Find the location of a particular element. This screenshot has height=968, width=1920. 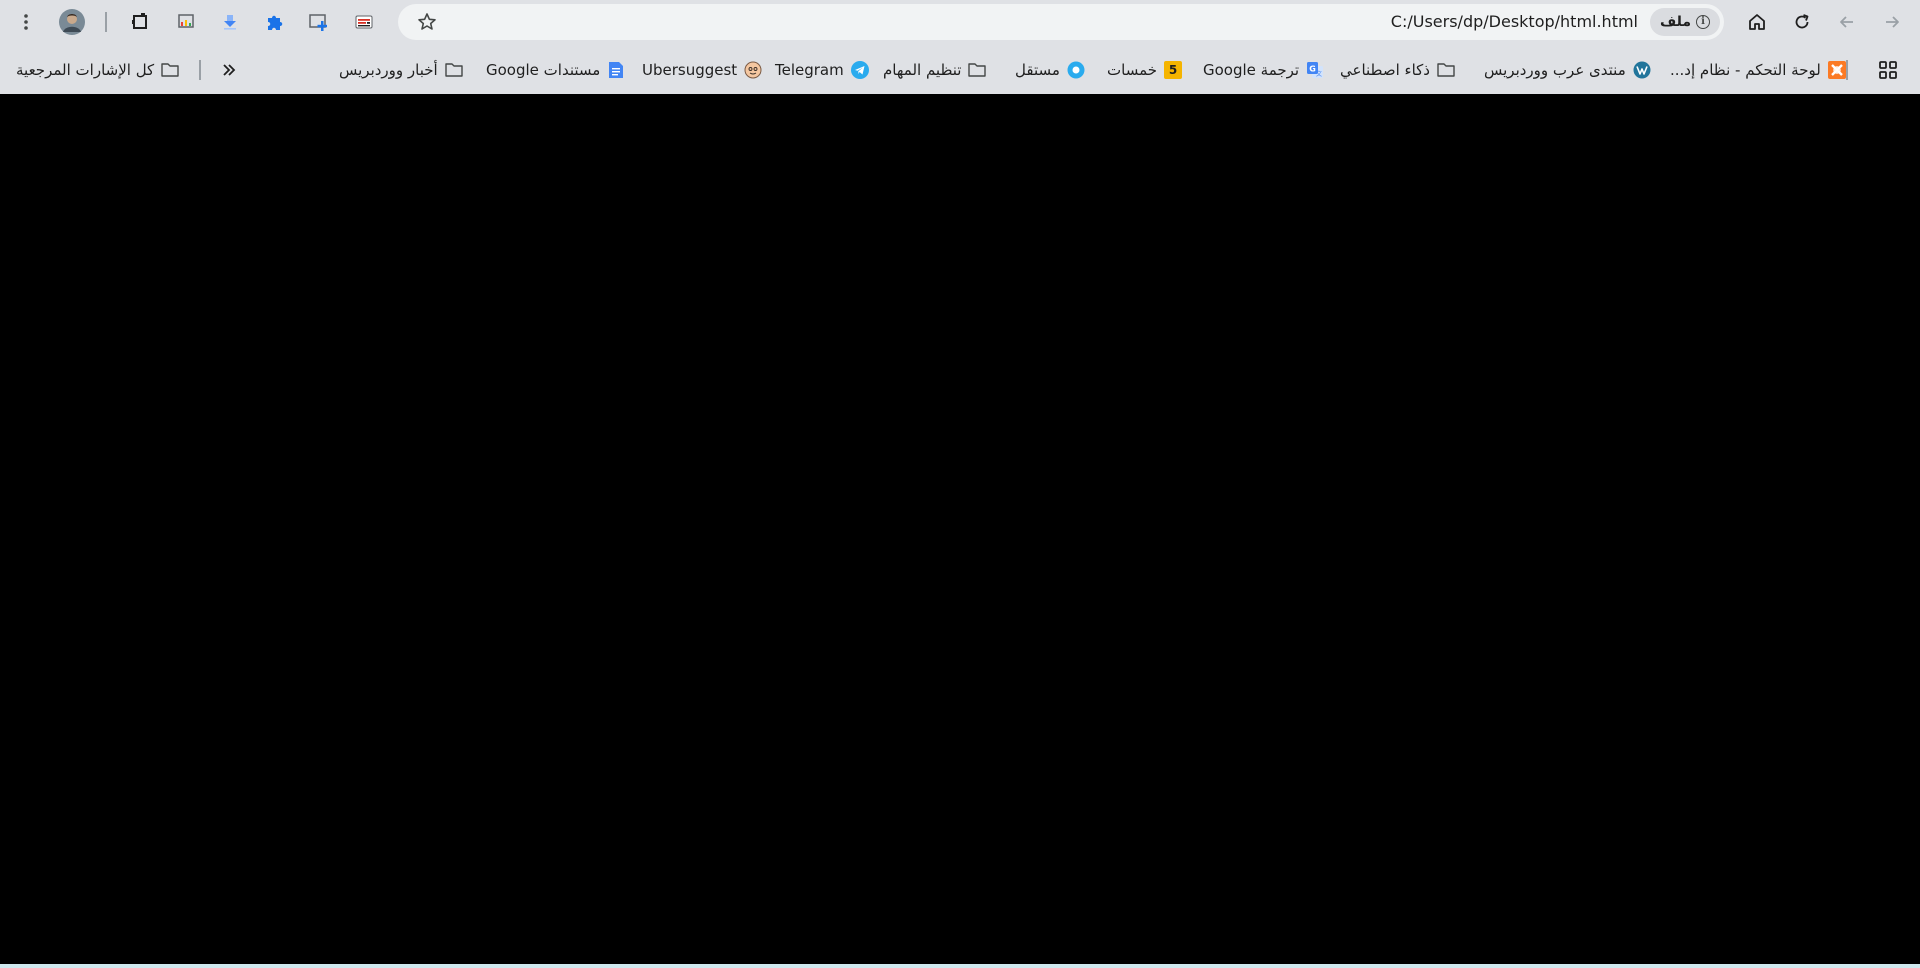

bookmark-item-mostaql: مستقل is located at coordinates (1050, 70).